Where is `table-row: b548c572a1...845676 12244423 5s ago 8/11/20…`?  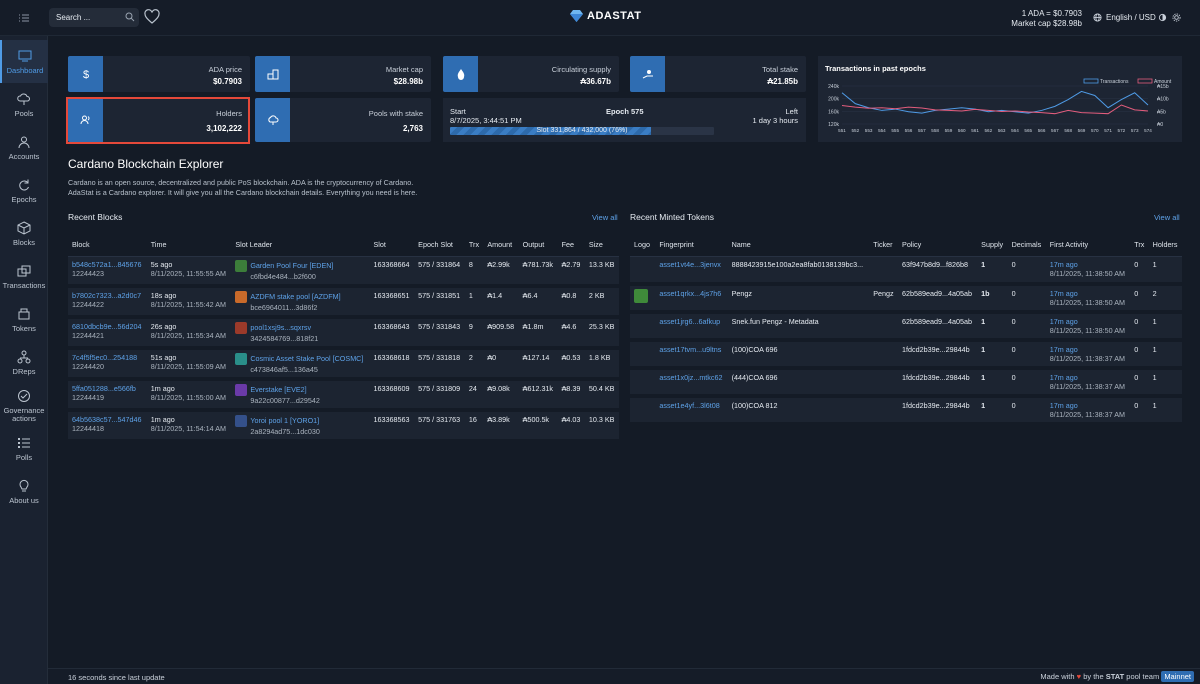 table-row: b548c572a1...845676 12244423 5s ago 8/11/20… is located at coordinates (343, 272).